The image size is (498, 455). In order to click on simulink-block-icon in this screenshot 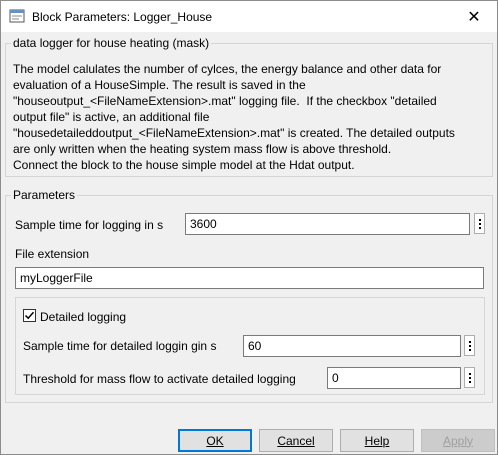, I will do `click(17, 16)`.